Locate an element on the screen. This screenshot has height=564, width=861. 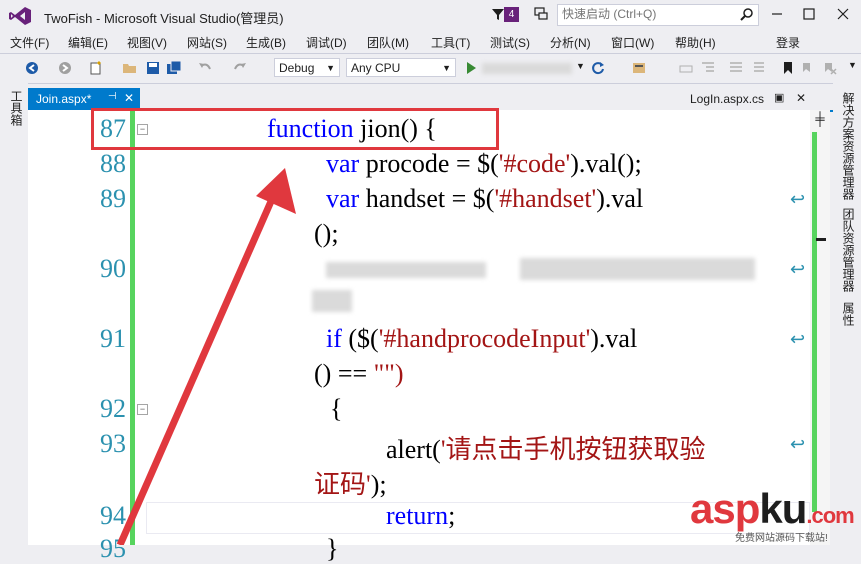
split-window-icon: ╪ is located at coordinates (820, 119).